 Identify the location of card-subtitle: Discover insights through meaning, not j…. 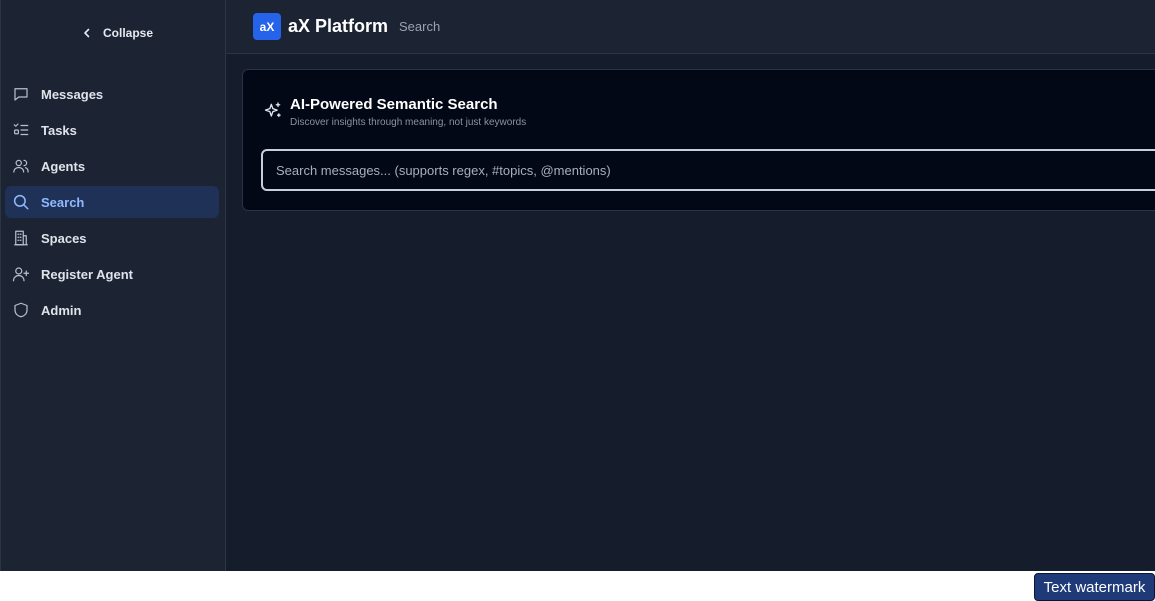
(408, 122).